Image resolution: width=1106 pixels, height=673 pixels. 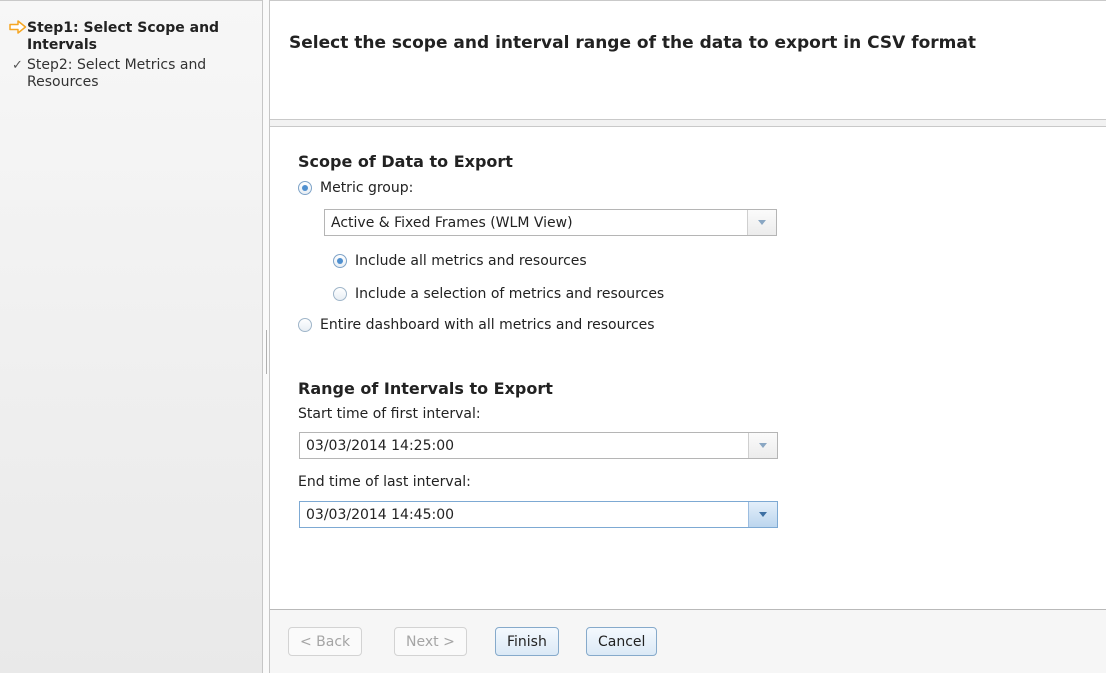 What do you see at coordinates (452, 222) in the screenshot?
I see `metric-group-value: Active & Fixed Frames (WLM View)` at bounding box center [452, 222].